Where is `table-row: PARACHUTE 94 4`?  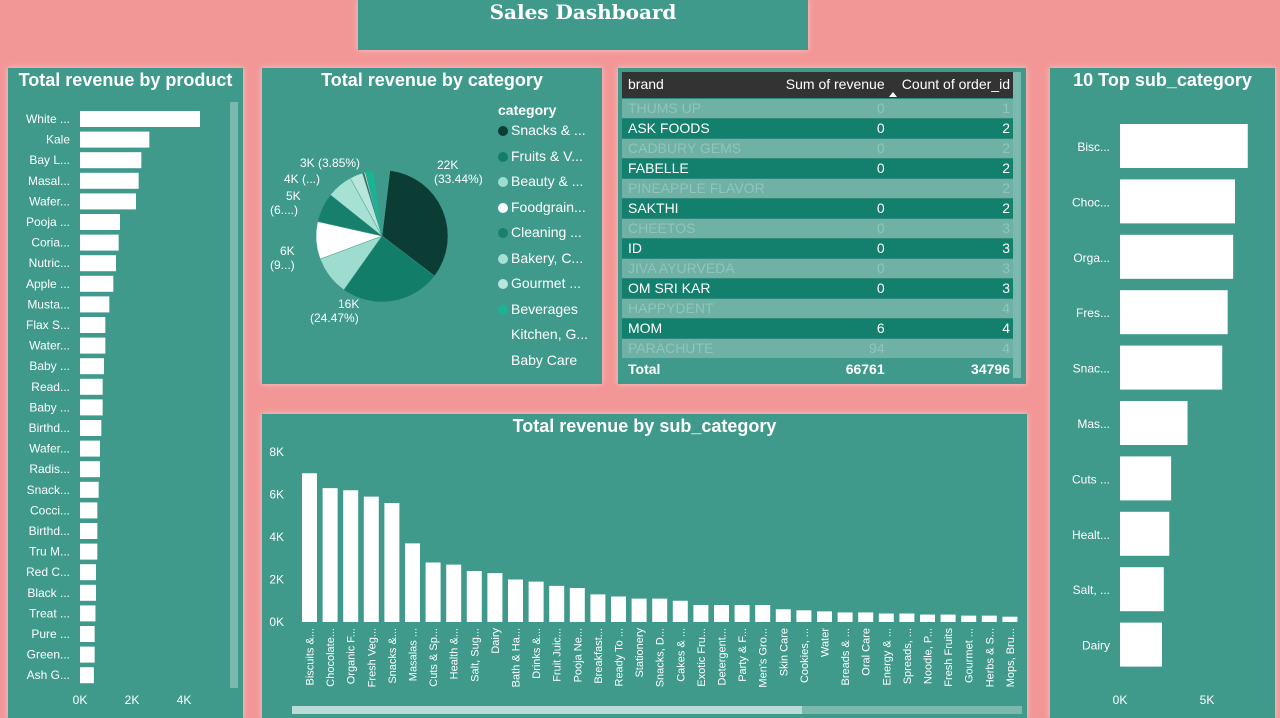
table-row: PARACHUTE 94 4 is located at coordinates (819, 348).